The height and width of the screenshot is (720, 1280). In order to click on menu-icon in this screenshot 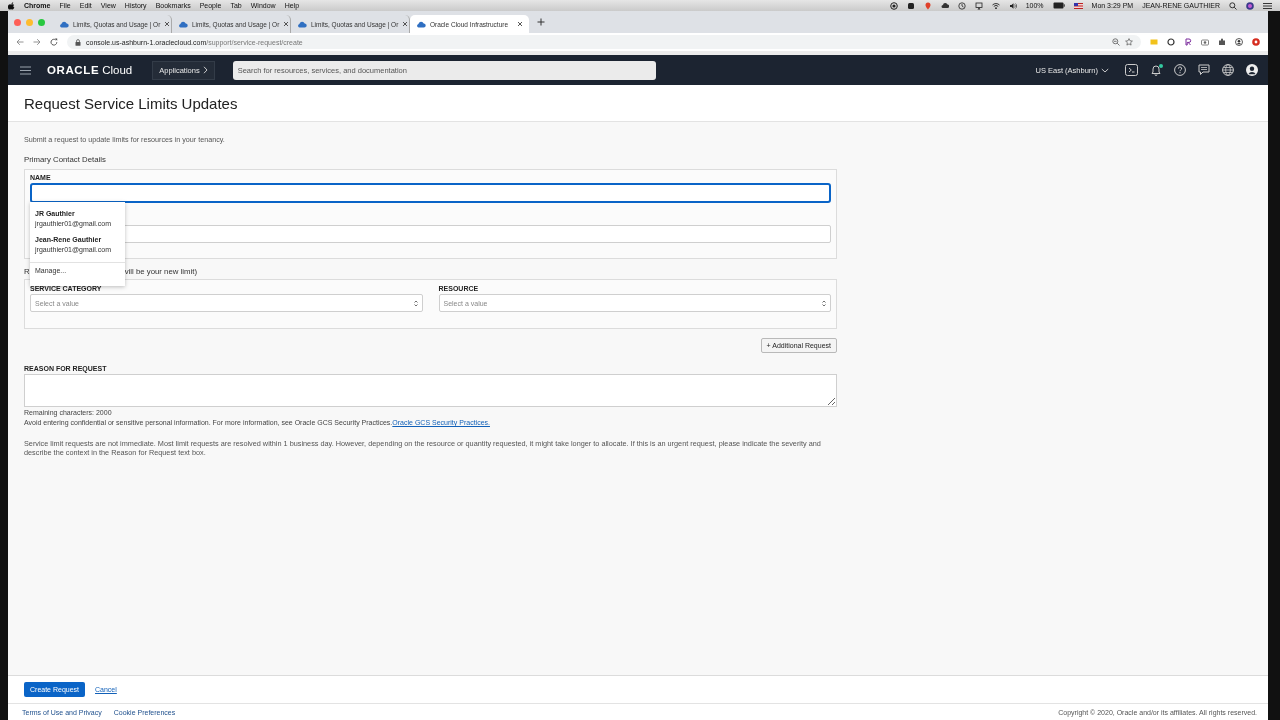, I will do `click(25, 70)`.